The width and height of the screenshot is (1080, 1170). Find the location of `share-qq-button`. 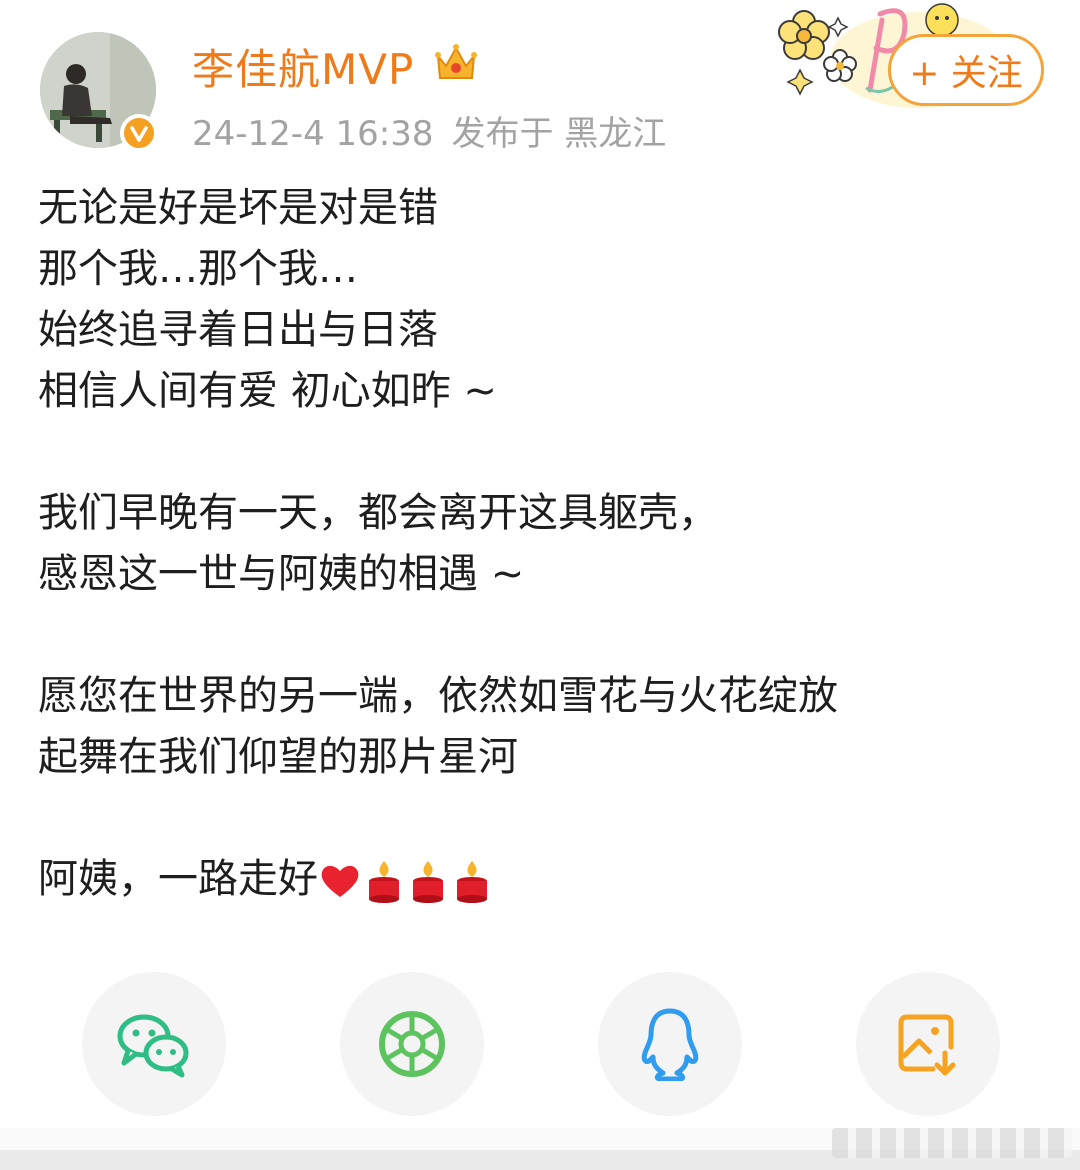

share-qq-button is located at coordinates (670, 1044).